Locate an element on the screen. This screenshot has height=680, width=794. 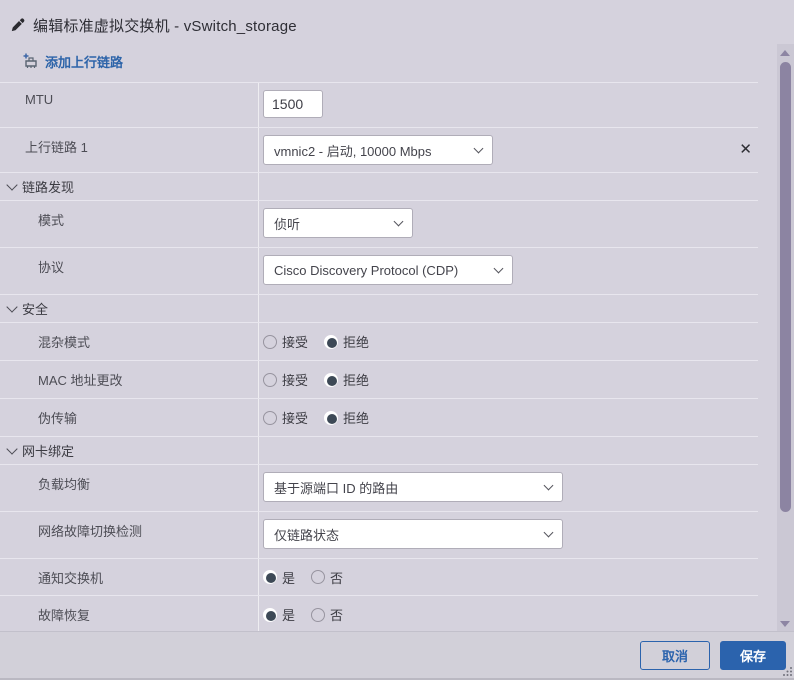
uplink1-select: vmnic2 - 启动, 10000 Mbps is located at coordinates (378, 150).